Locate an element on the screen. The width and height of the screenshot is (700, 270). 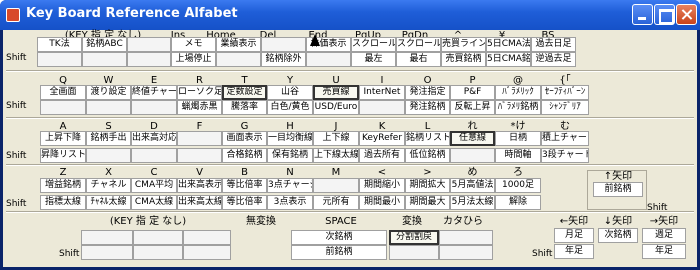
key-action-button: 増益銘柄 is located at coordinates (63, 185).